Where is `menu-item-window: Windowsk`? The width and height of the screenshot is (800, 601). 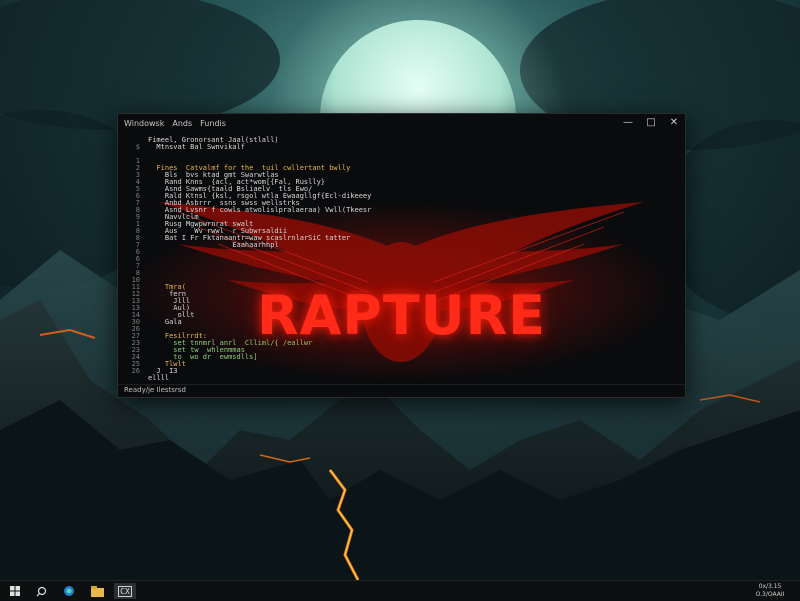 menu-item-window: Windowsk is located at coordinates (144, 123).